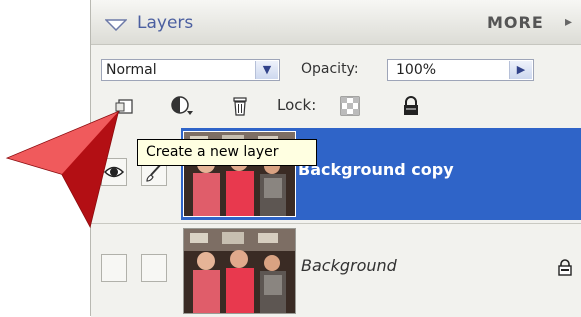 This screenshot has width=581, height=317. Describe the element at coordinates (520, 70) in the screenshot. I see `opacity-slider-arrow-icon: ▶` at that location.